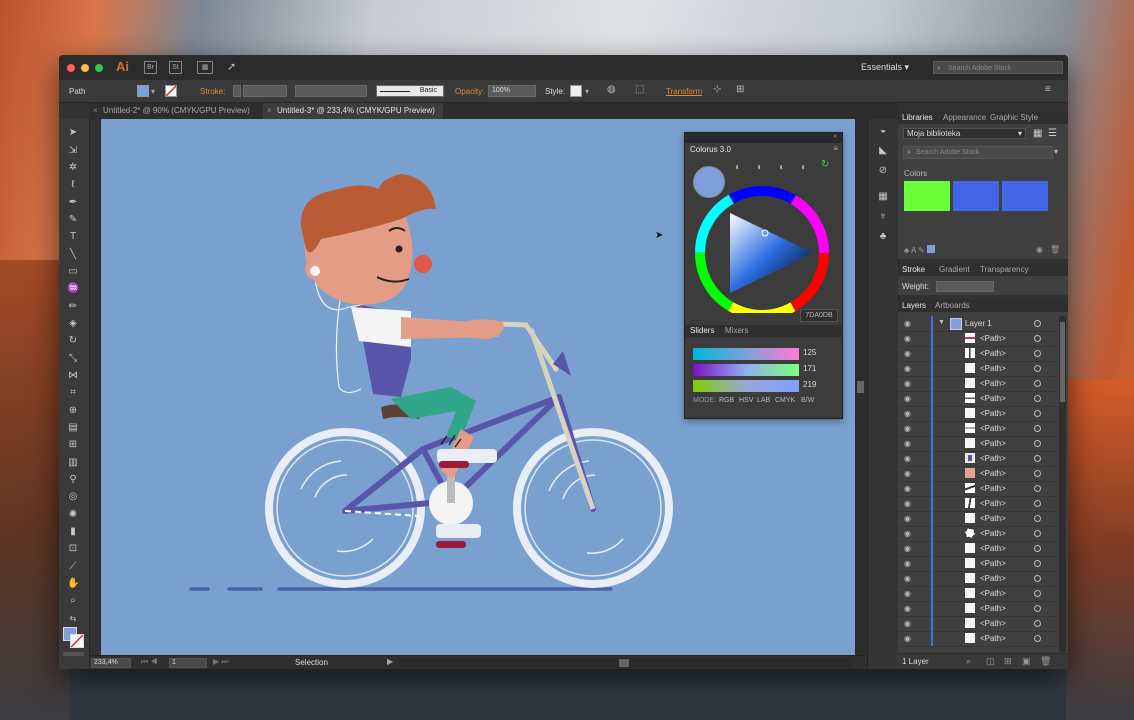 This screenshot has width=1134, height=720. I want to click on harmony-presets: ◐ ◐ ◐ ◐ ↻, so click(773, 166).